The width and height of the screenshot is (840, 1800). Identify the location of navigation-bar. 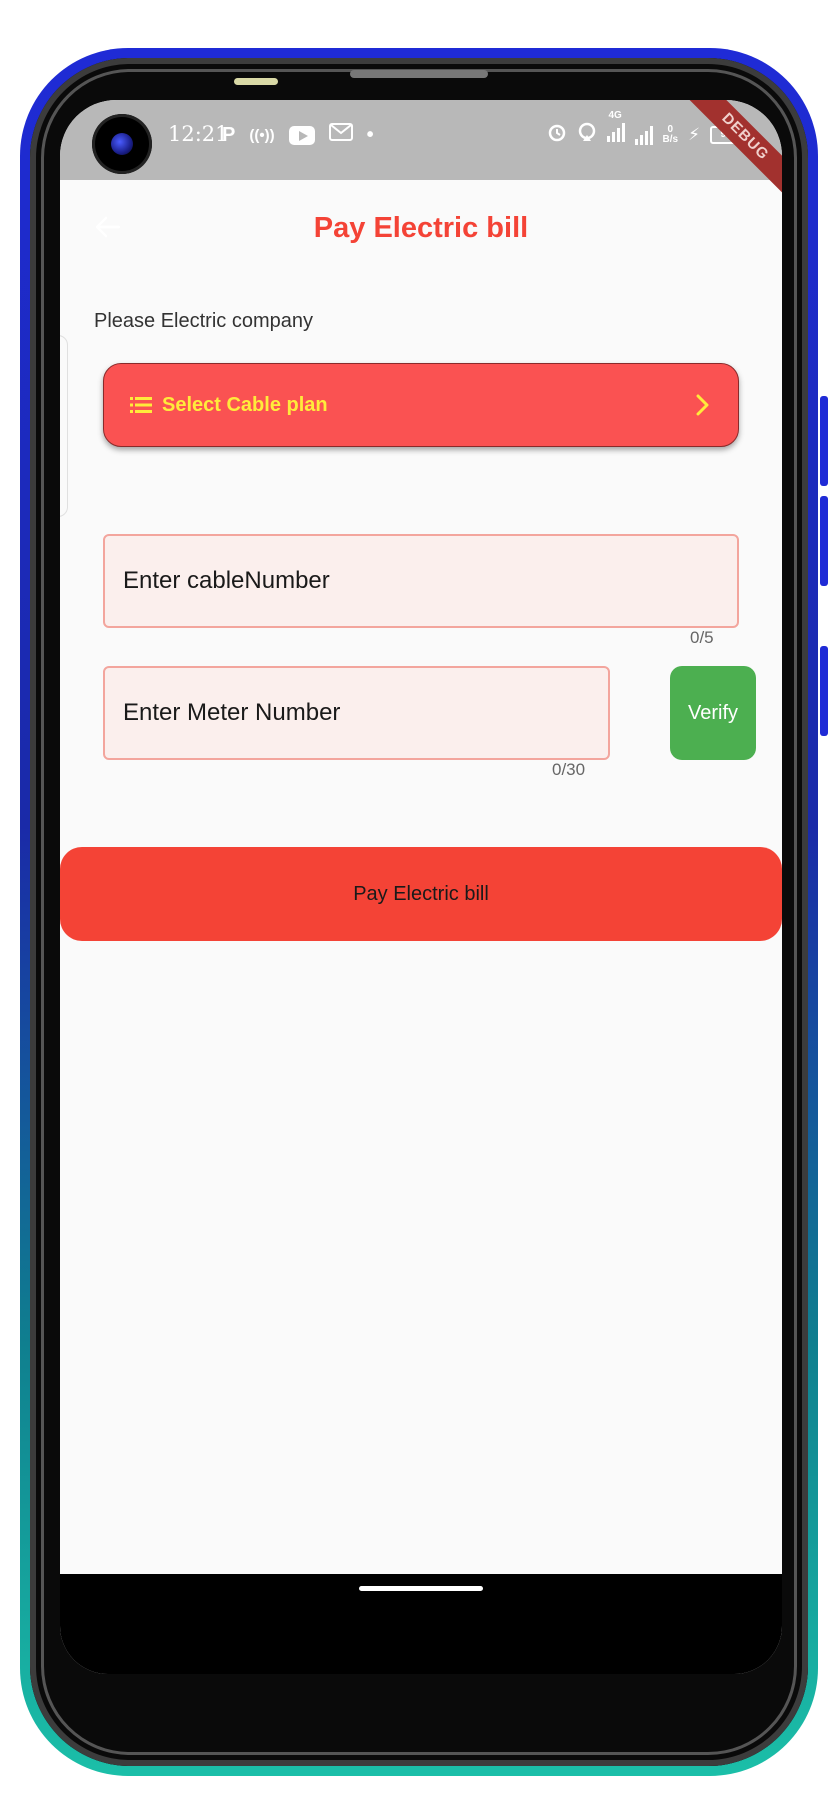
(421, 1624).